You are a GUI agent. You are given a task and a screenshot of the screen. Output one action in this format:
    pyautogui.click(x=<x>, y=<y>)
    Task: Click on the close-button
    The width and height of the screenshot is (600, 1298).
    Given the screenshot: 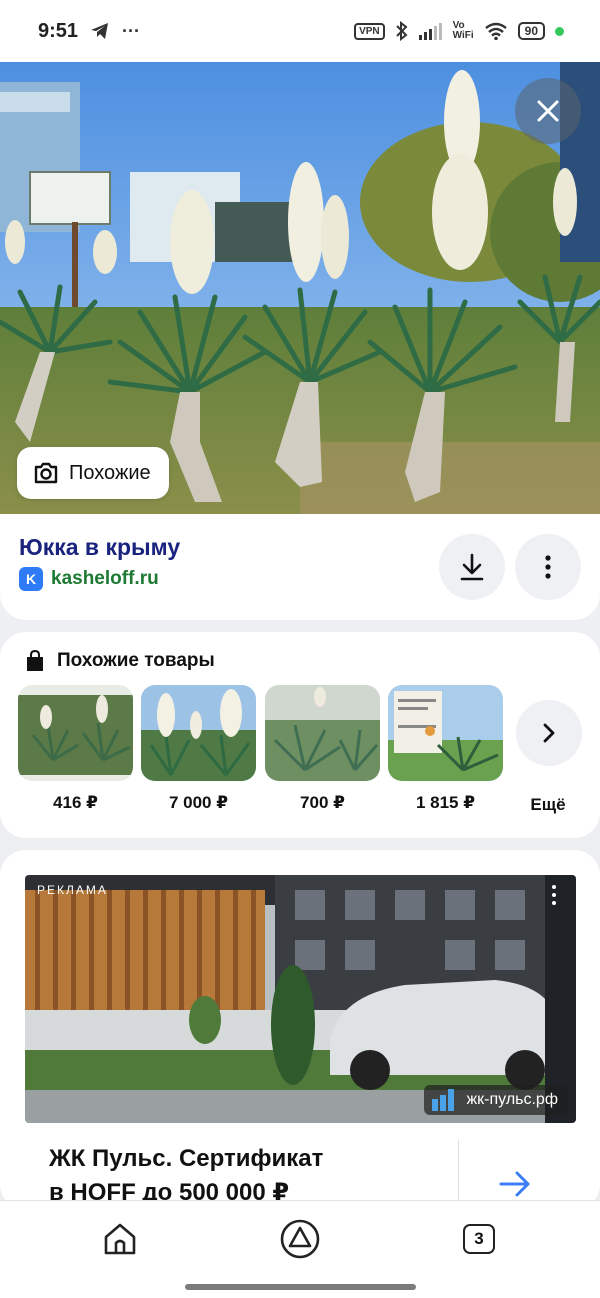 What is the action you would take?
    pyautogui.click(x=548, y=111)
    